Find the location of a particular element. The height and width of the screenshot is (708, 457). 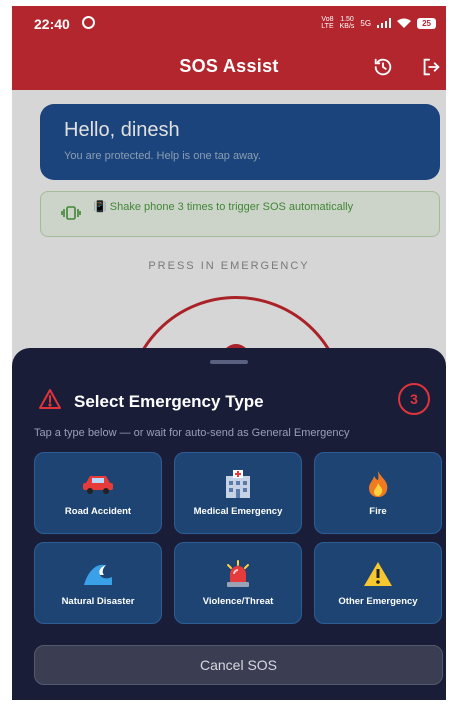

history-button is located at coordinates (383, 67).